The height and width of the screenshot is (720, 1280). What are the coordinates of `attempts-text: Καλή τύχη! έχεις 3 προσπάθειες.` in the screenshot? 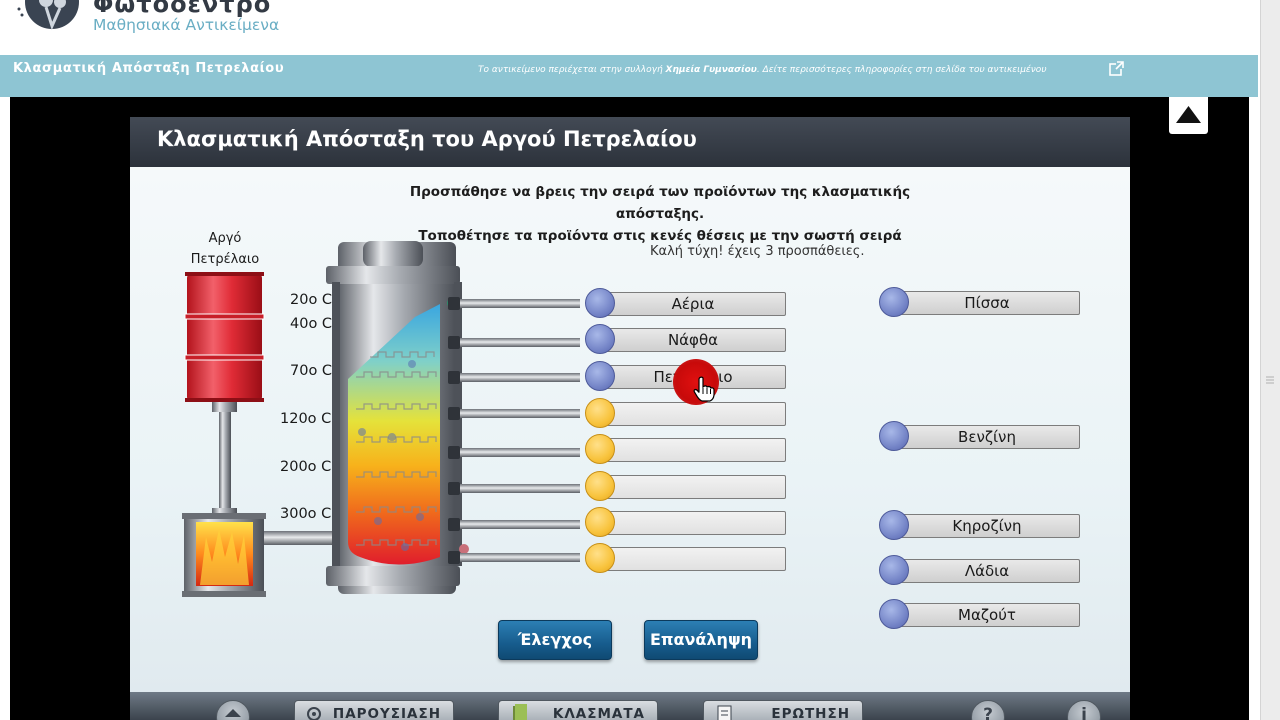 It's located at (757, 251).